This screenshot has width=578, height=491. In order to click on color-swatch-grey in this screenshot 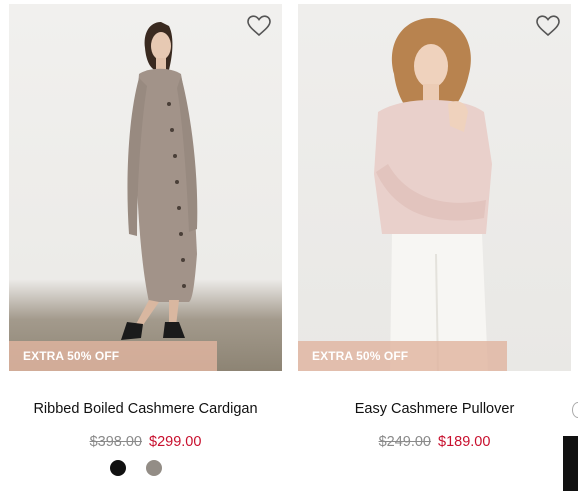, I will do `click(154, 468)`.